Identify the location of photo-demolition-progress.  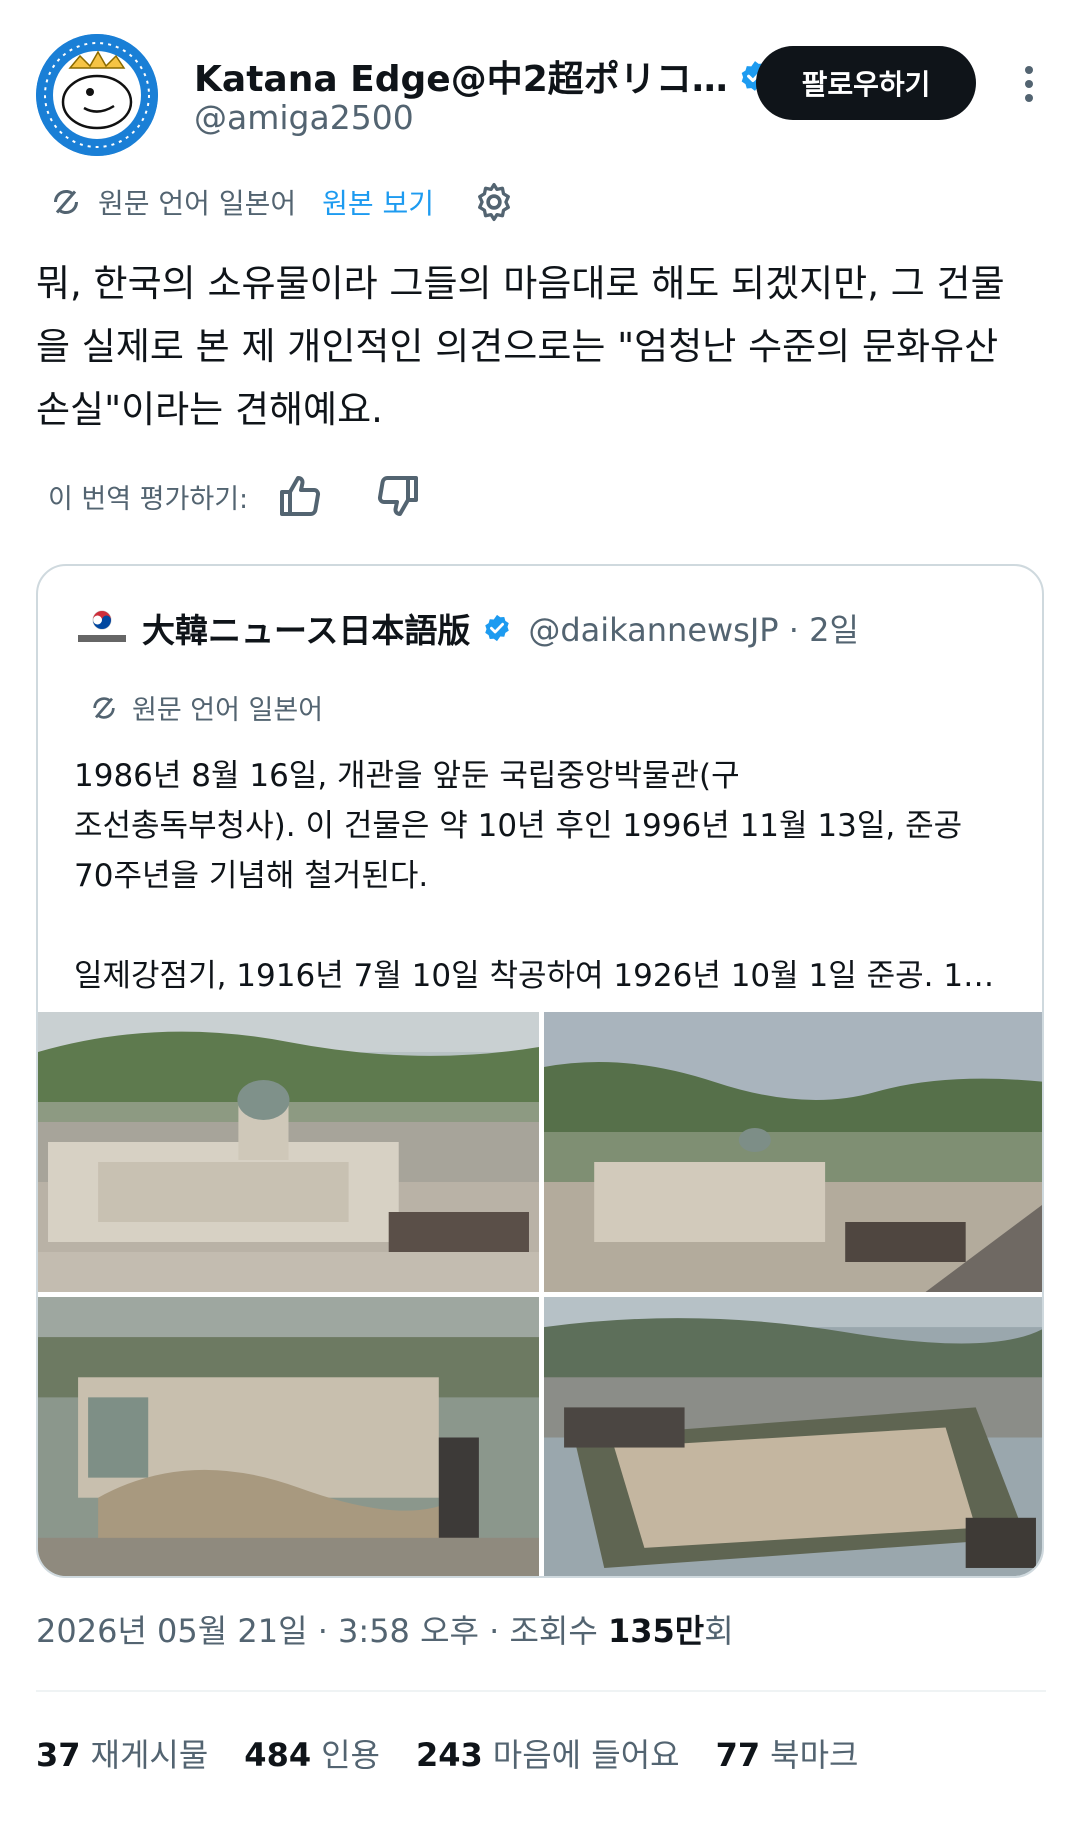
(288, 1436).